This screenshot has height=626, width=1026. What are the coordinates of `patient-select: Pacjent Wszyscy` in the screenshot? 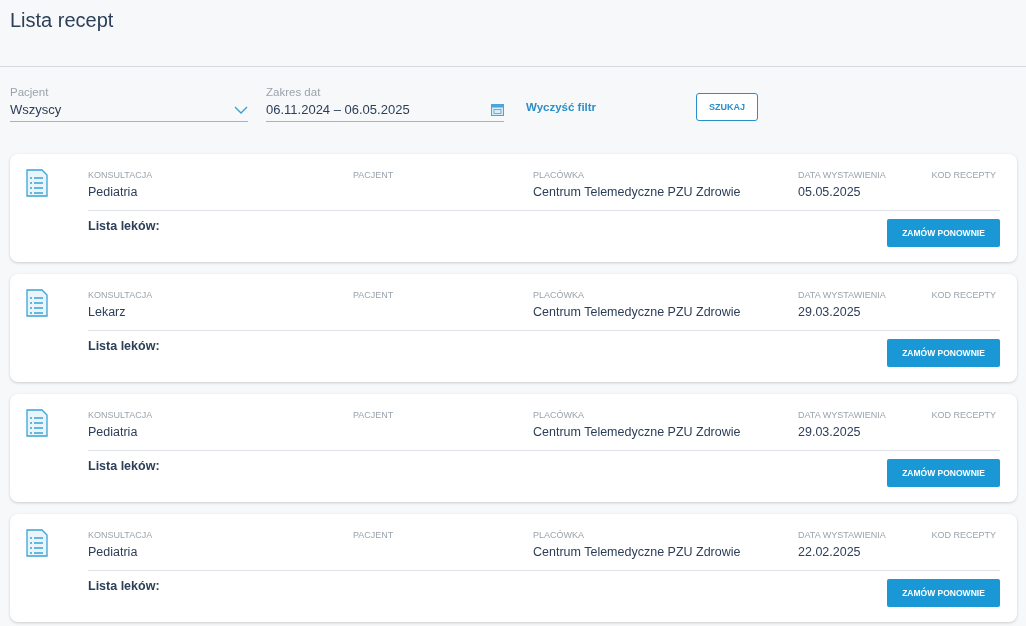 It's located at (129, 104).